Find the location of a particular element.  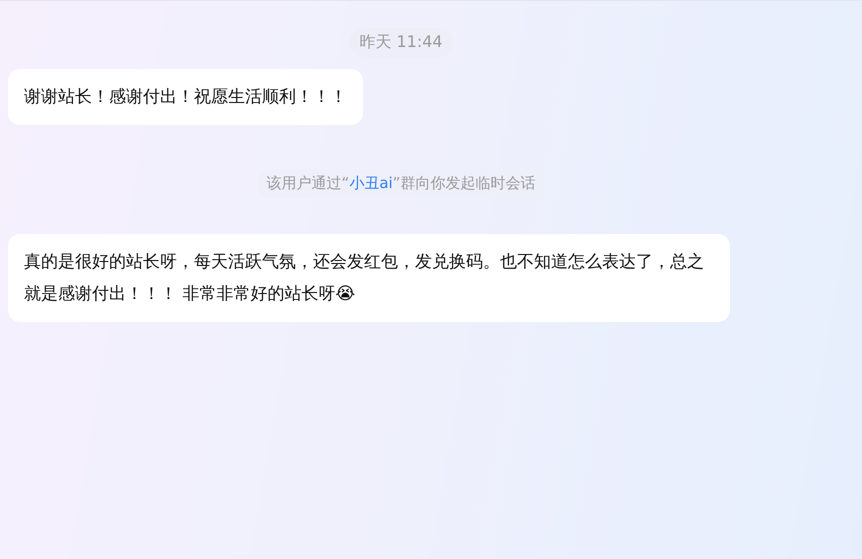

message-text: 谢谢站长！感谢付出！祝愿生活顺利！！！ is located at coordinates (185, 97).